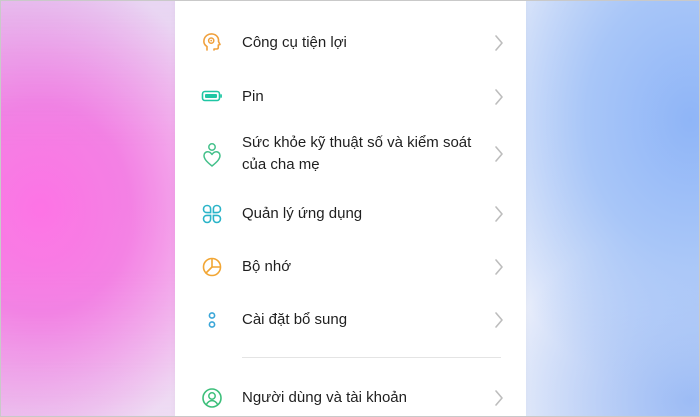 The image size is (700, 417). I want to click on settings-item-label: Người dùng và tài khoản, so click(324, 397).